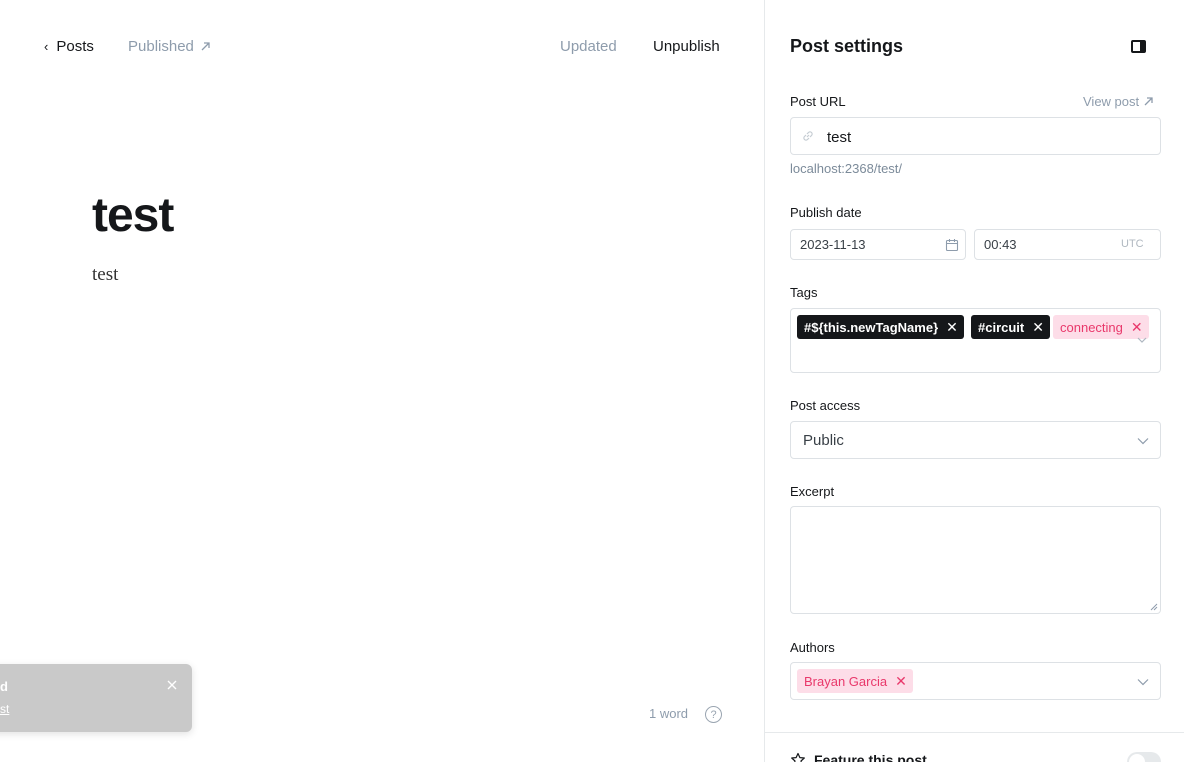  What do you see at coordinates (804, 292) in the screenshot?
I see `tags-label: Tags` at bounding box center [804, 292].